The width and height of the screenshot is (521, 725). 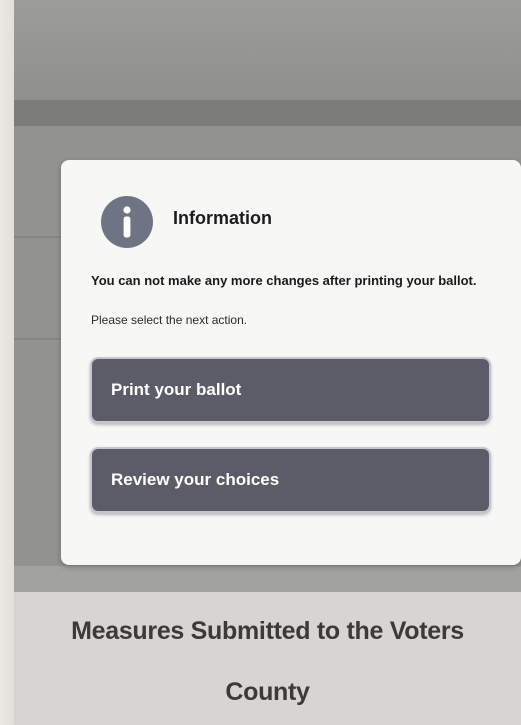 I want to click on info-icon, so click(x=127, y=222).